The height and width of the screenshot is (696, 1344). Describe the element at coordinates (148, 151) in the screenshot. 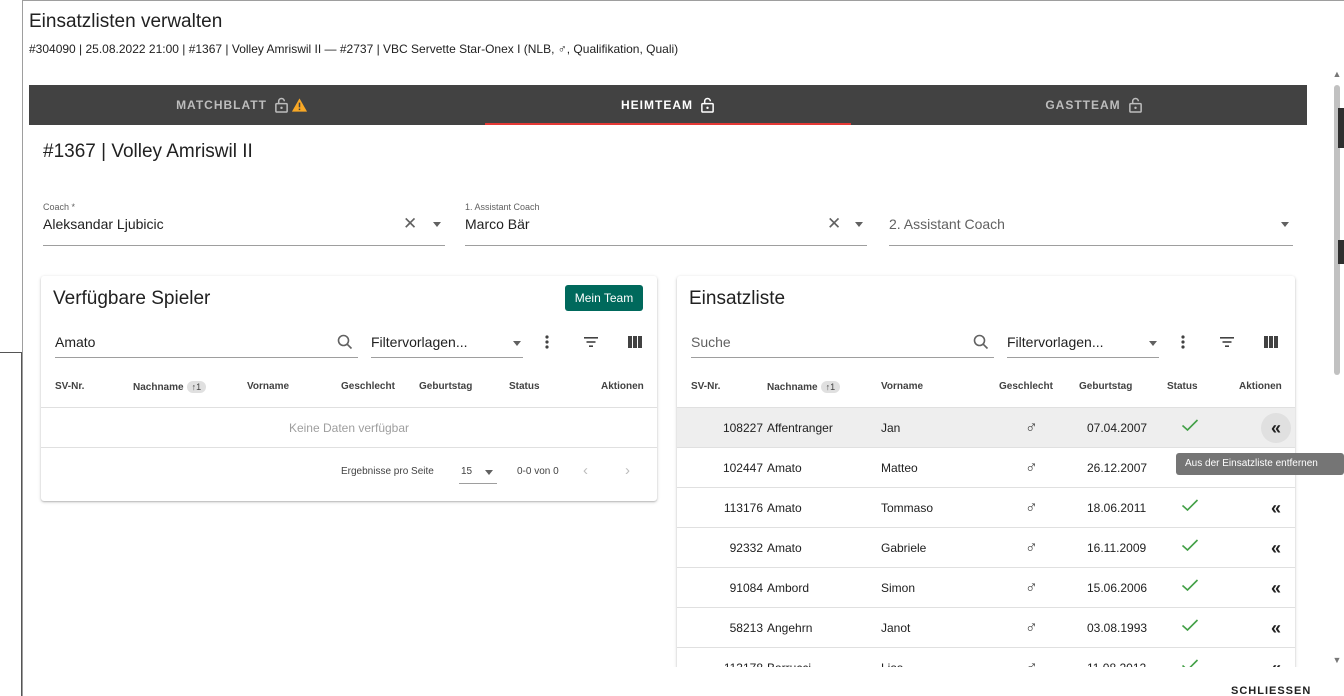

I see `team-title: #1367 | Volley Amriswil II` at that location.